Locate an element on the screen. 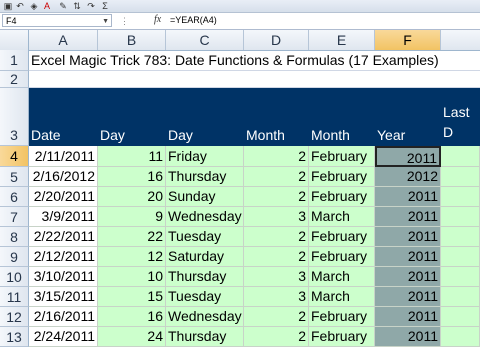  column-header-g is located at coordinates (460, 40).